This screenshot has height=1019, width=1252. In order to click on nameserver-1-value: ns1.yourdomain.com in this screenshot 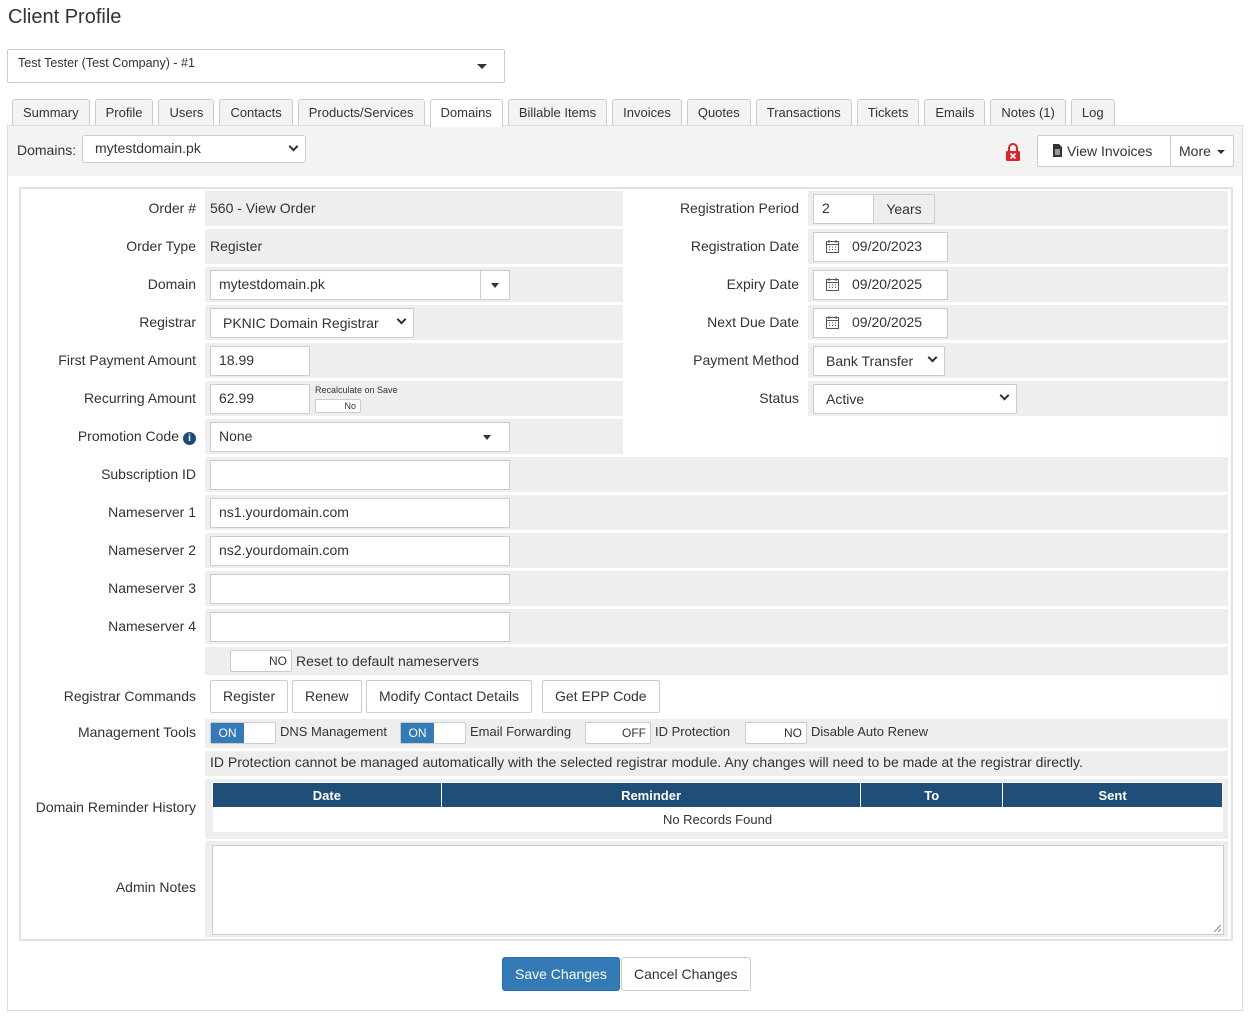, I will do `click(284, 512)`.